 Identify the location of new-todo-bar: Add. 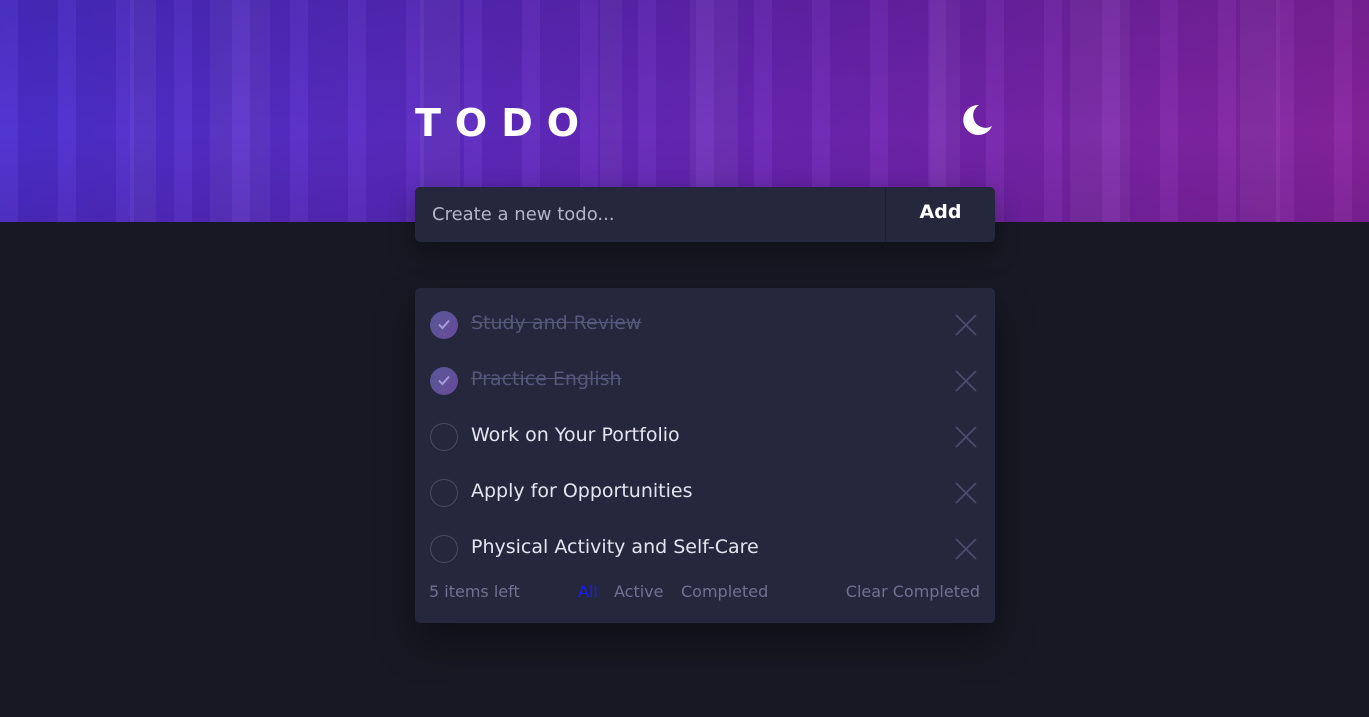
(705, 214).